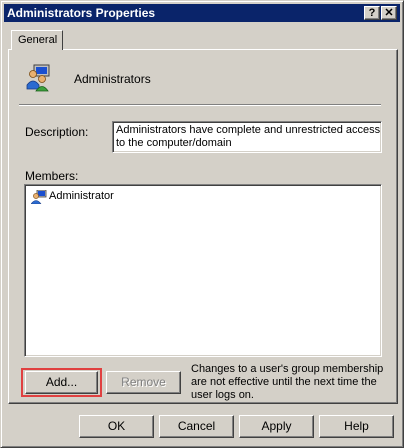 The image size is (404, 448). What do you see at coordinates (38, 78) in the screenshot?
I see `users-group-icon` at bounding box center [38, 78].